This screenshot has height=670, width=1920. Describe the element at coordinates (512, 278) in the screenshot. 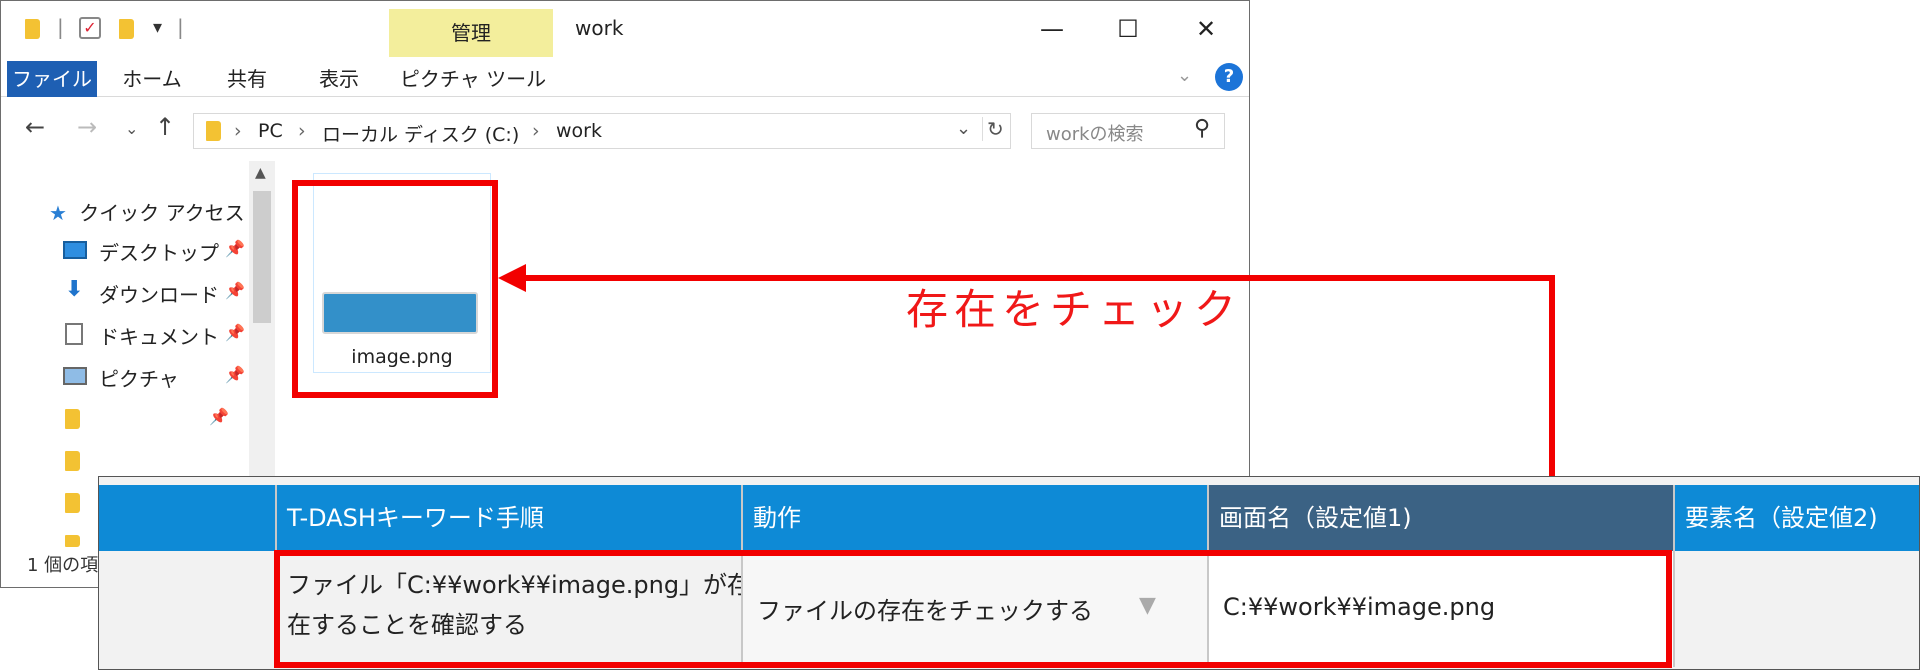

I see `arrowhead-icon` at that location.